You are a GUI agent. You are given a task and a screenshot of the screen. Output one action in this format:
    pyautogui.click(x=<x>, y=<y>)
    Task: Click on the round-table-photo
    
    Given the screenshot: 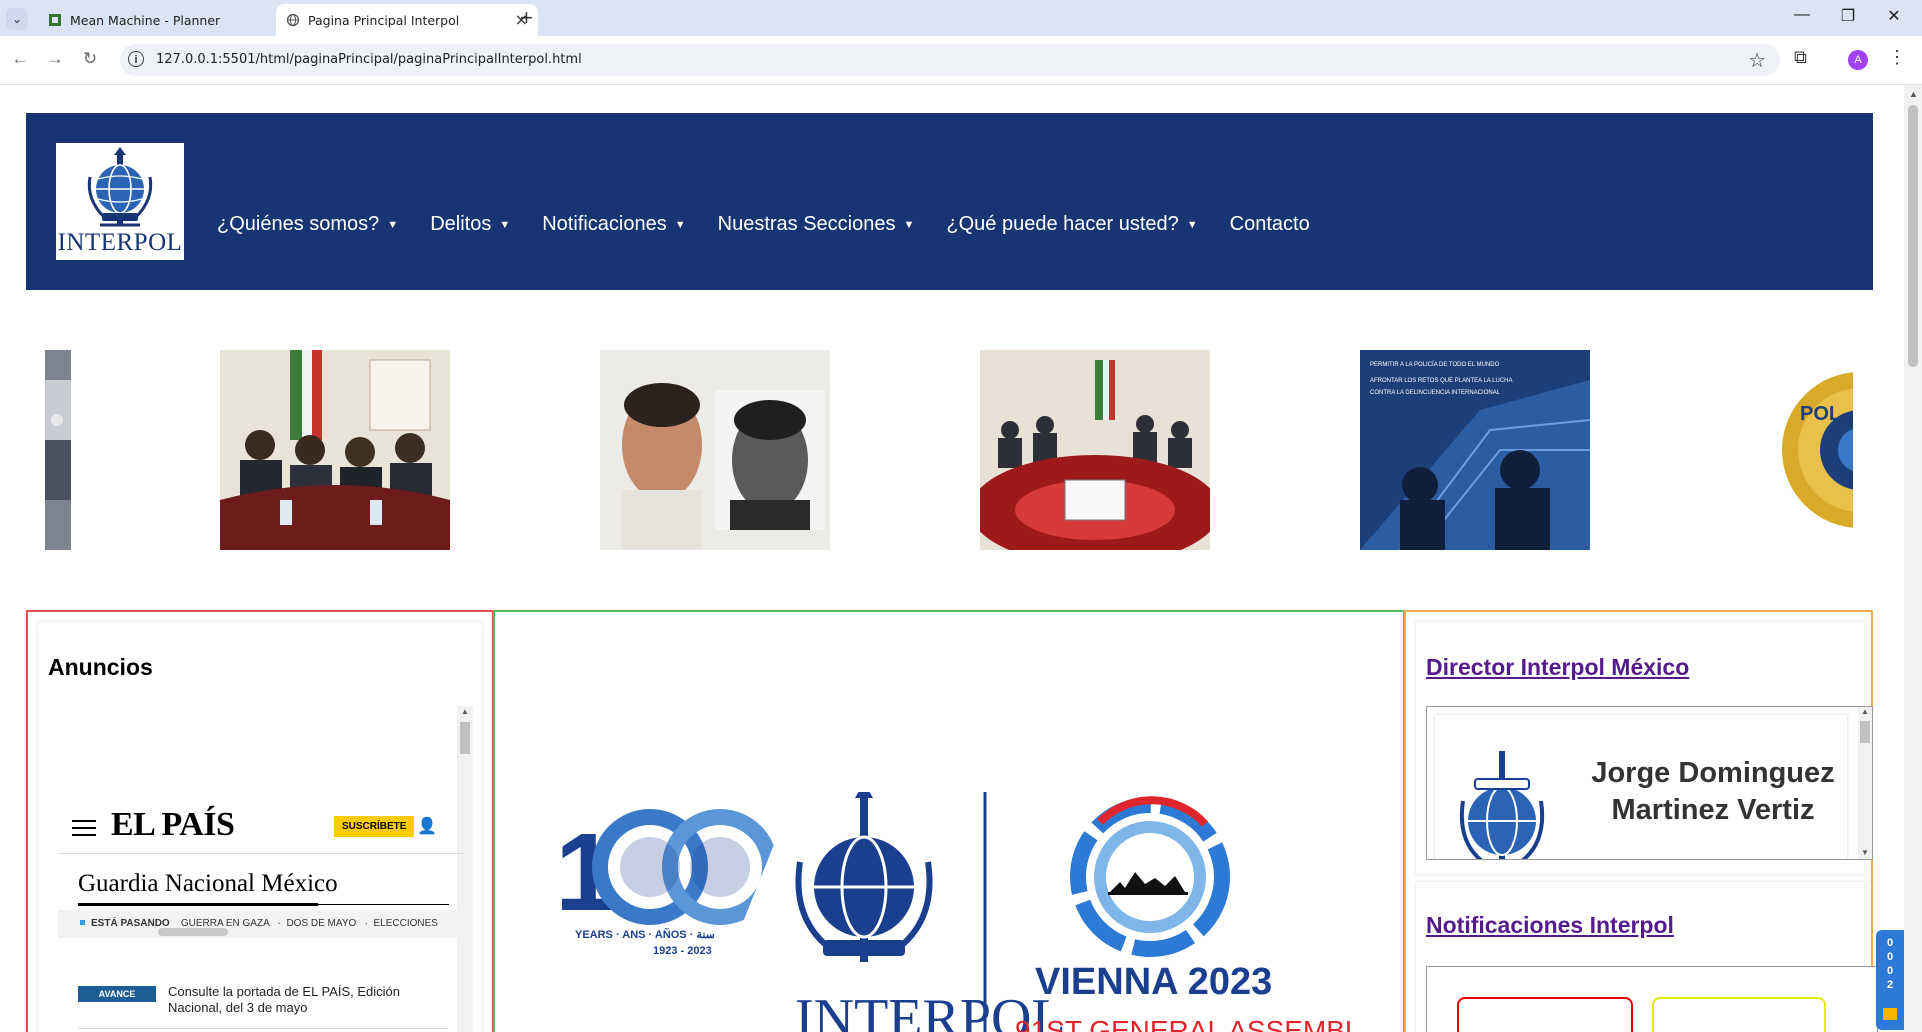 What is the action you would take?
    pyautogui.click(x=1095, y=450)
    